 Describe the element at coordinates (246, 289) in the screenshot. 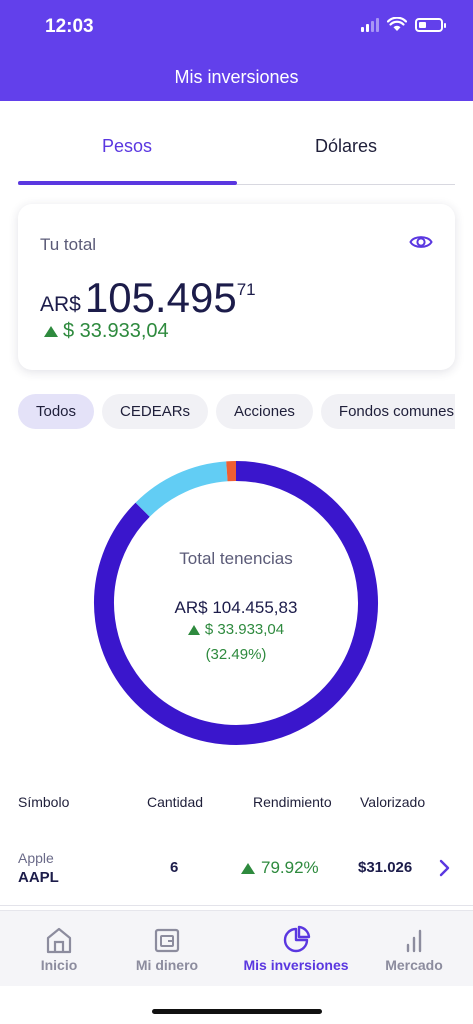

I see `total-amount-decimals: 71` at that location.